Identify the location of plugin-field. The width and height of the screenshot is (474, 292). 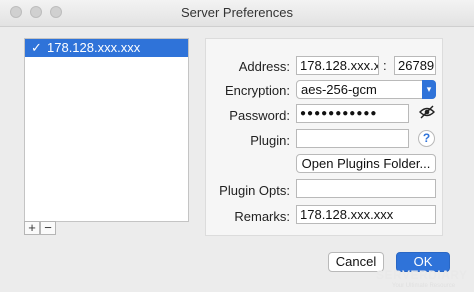
(352, 138).